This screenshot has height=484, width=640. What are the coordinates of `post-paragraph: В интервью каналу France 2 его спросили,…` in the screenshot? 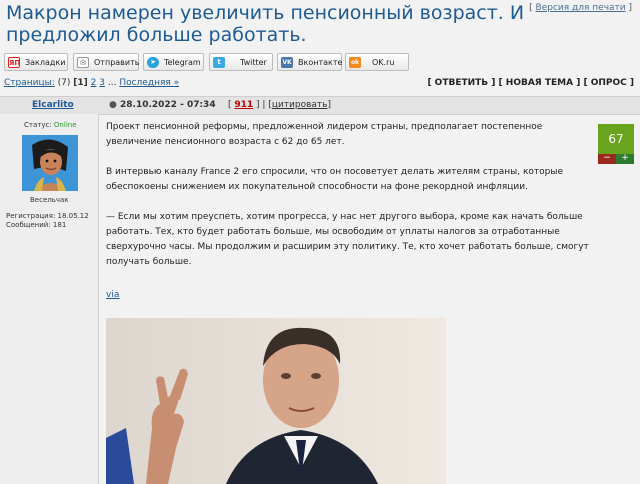 It's located at (335, 179).